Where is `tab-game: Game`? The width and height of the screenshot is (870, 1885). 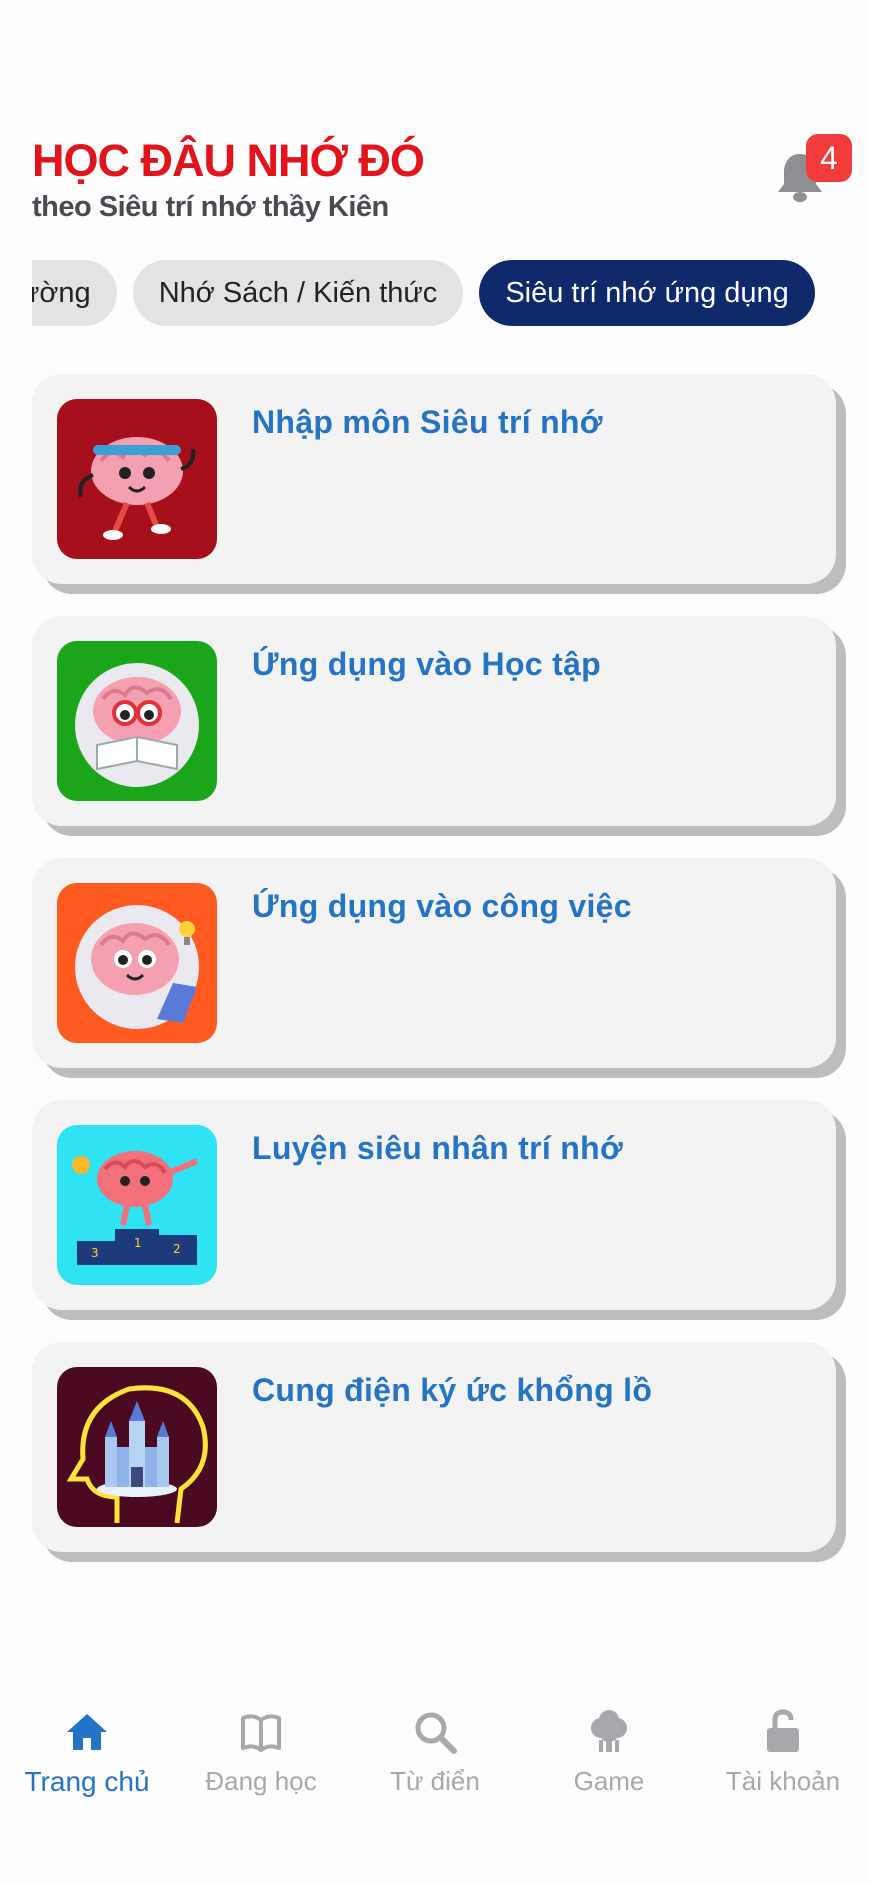
tab-game: Game is located at coordinates (609, 1751).